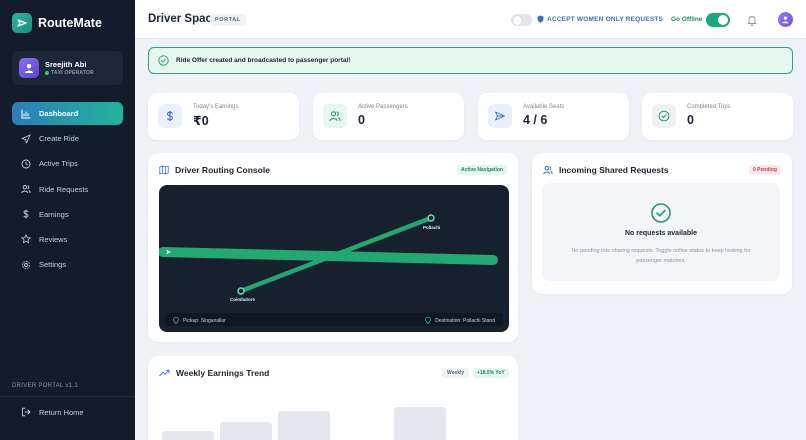  What do you see at coordinates (26, 113) in the screenshot?
I see `bar-chart-icon` at bounding box center [26, 113].